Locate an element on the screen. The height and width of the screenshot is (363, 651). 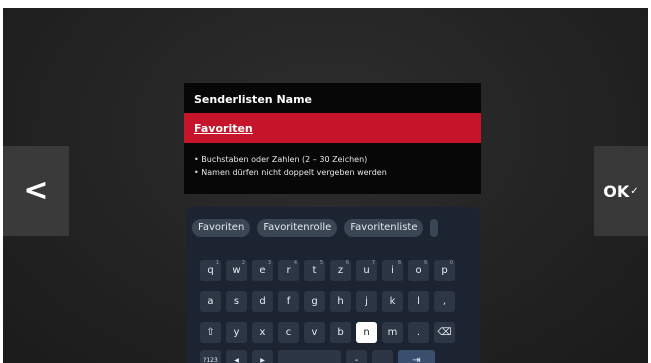
key-g: g is located at coordinates (314, 301).